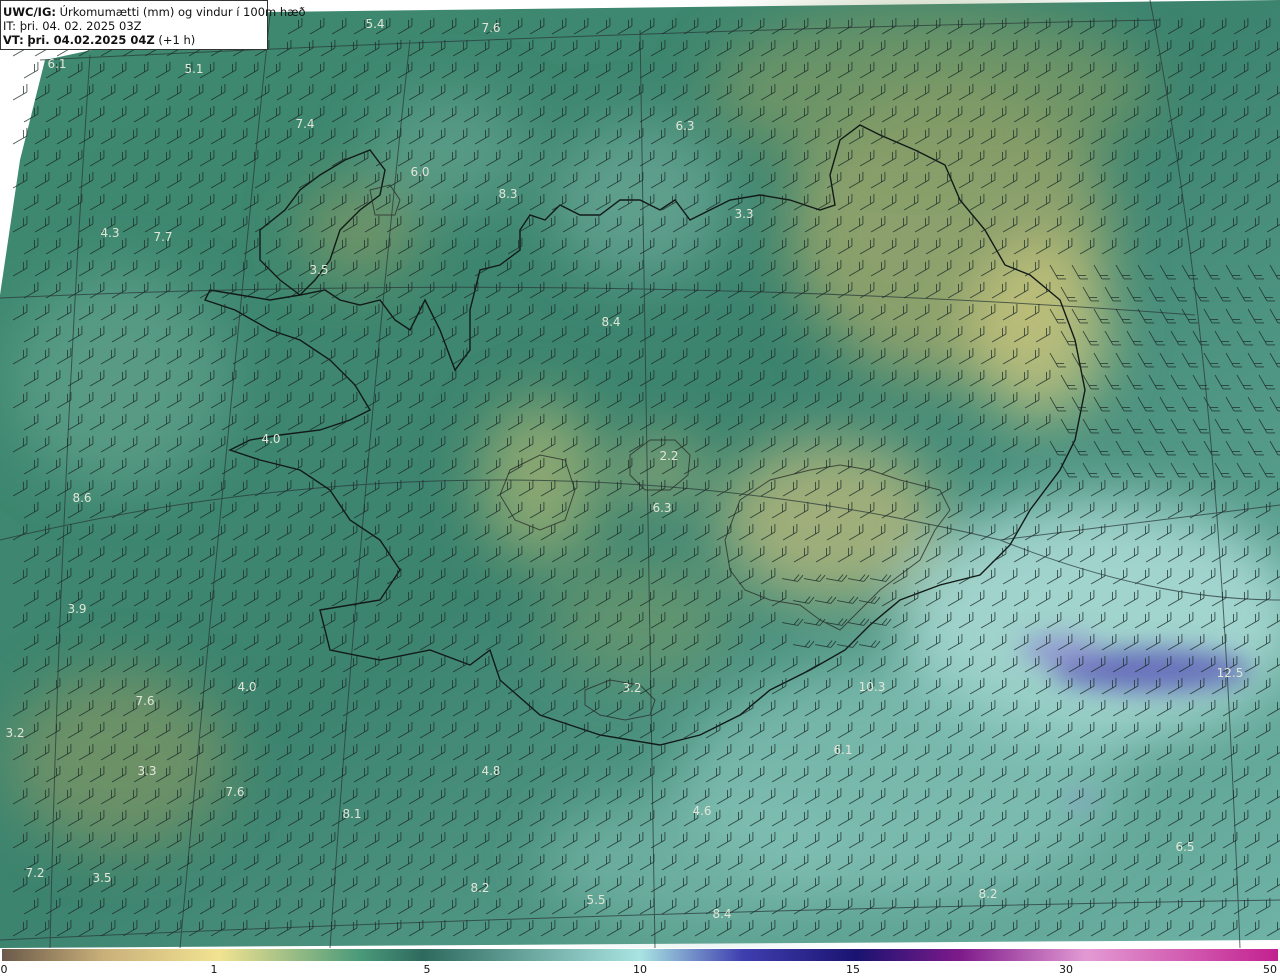 The height and width of the screenshot is (978, 1280). I want to click on colorbar, so click(640, 955).